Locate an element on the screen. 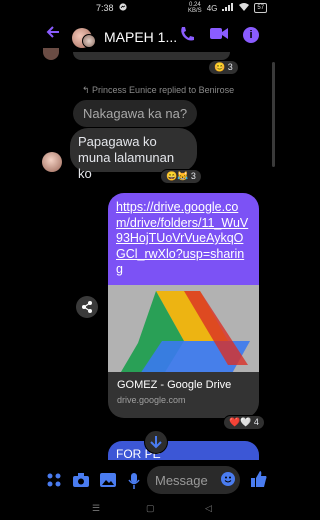  status-right-group: 0.24 KB/S 4G 57 is located at coordinates (228, 8).